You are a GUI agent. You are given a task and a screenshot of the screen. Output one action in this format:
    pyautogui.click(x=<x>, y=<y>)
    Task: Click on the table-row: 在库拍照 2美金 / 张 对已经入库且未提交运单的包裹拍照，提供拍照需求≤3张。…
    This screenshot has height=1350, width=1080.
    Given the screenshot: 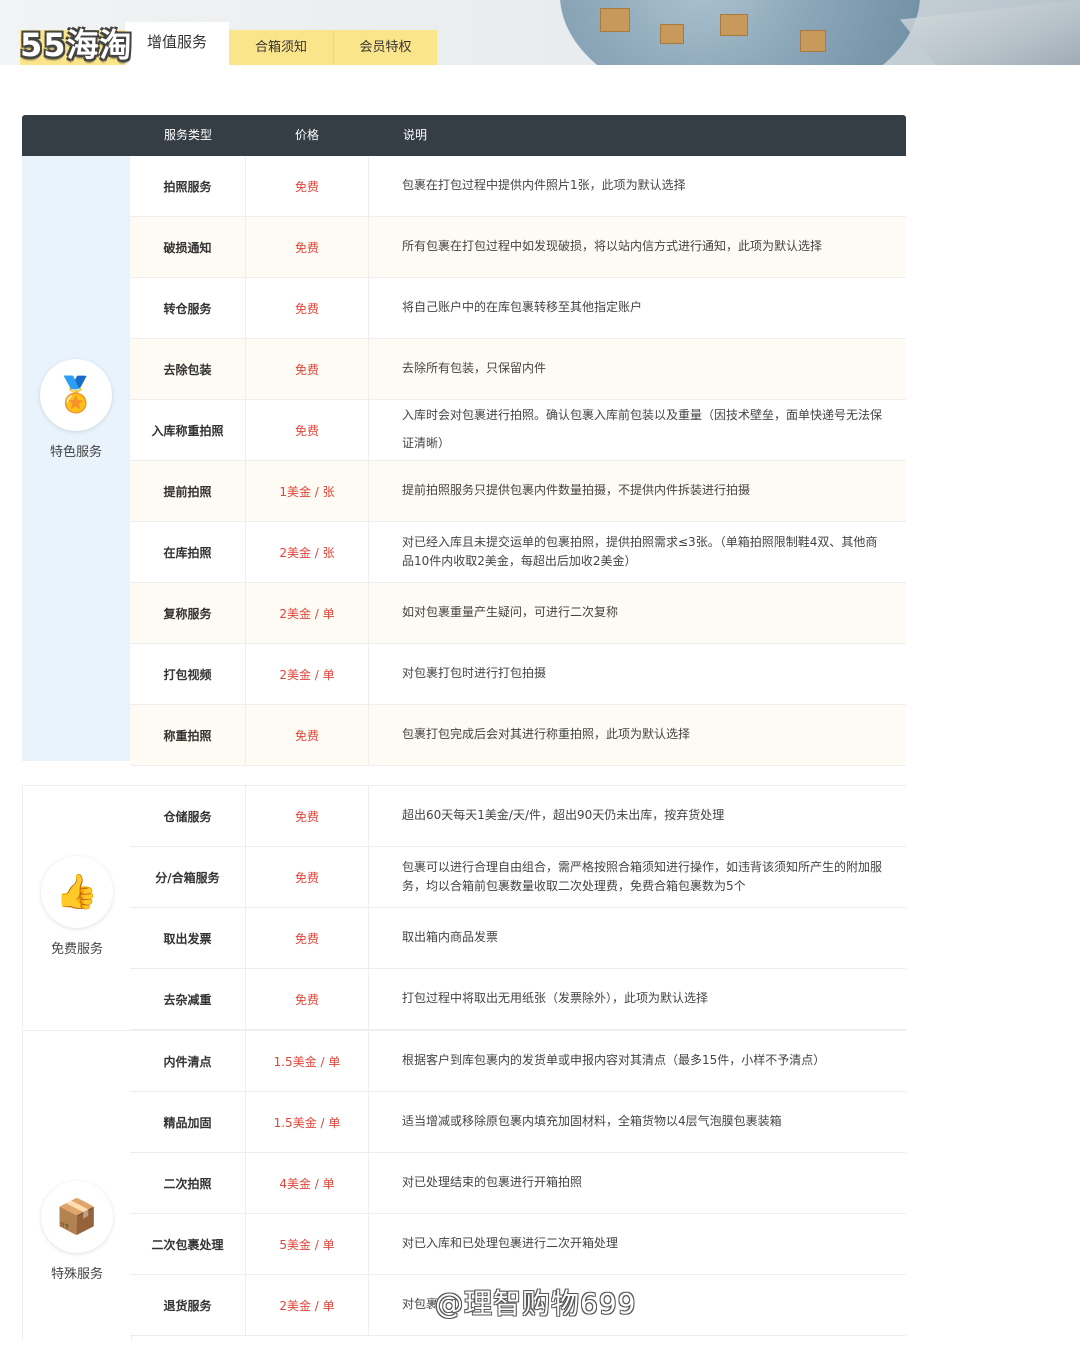 What is the action you would take?
    pyautogui.click(x=518, y=552)
    